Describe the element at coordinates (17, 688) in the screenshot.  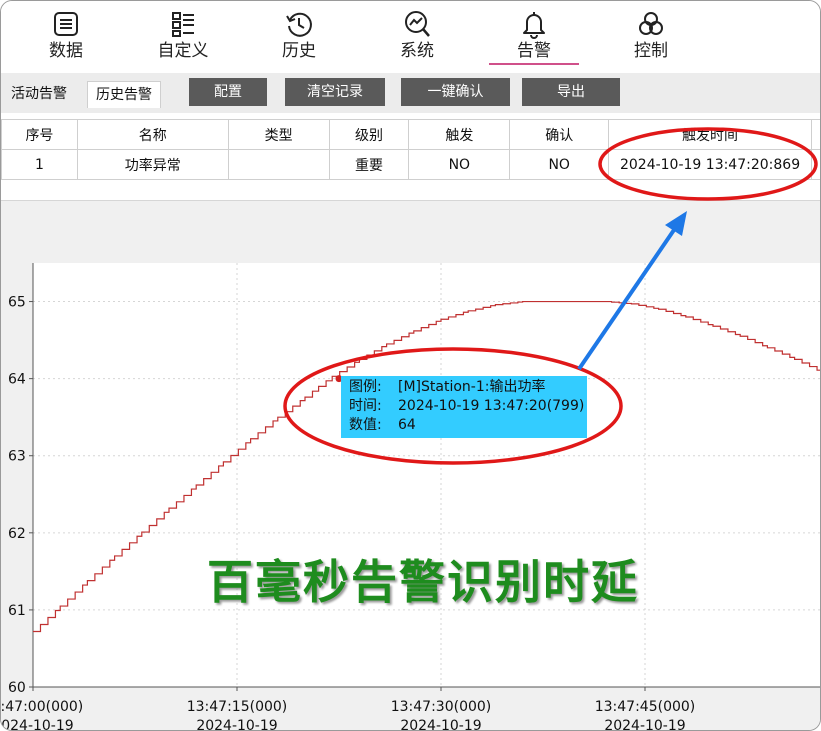
I see `y-tick-label: 60` at that location.